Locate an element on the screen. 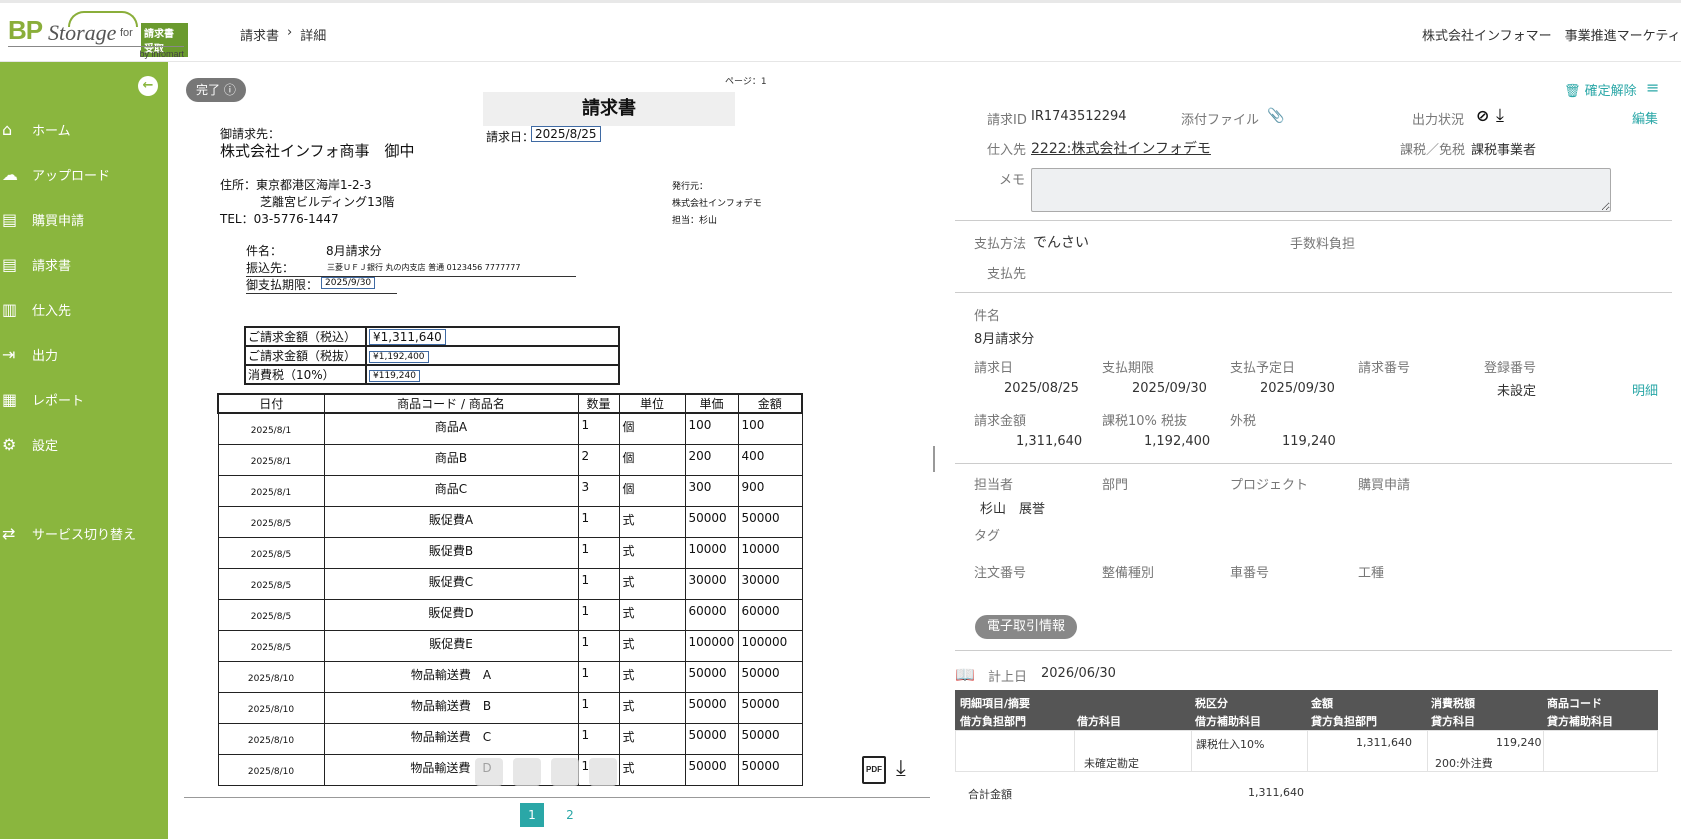 This screenshot has width=1681, height=839. rotate-left-icon is located at coordinates (489, 772).